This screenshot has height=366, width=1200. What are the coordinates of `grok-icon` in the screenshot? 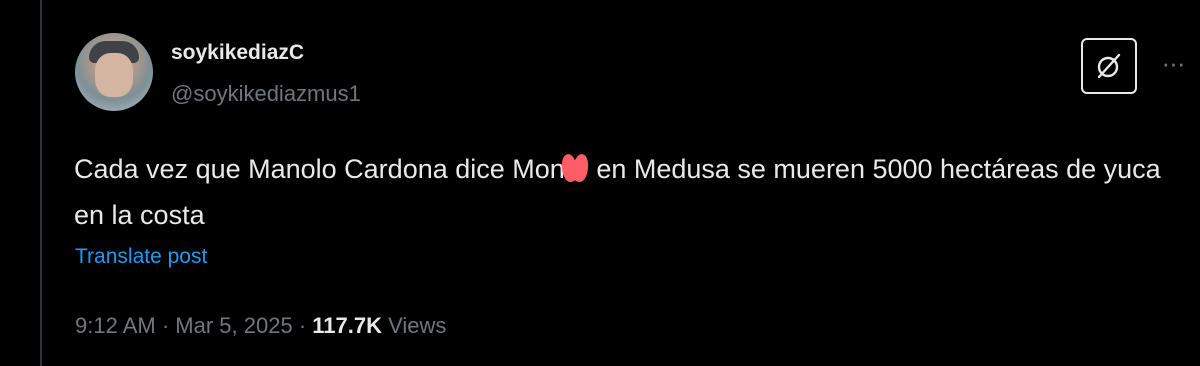 It's located at (1109, 66).